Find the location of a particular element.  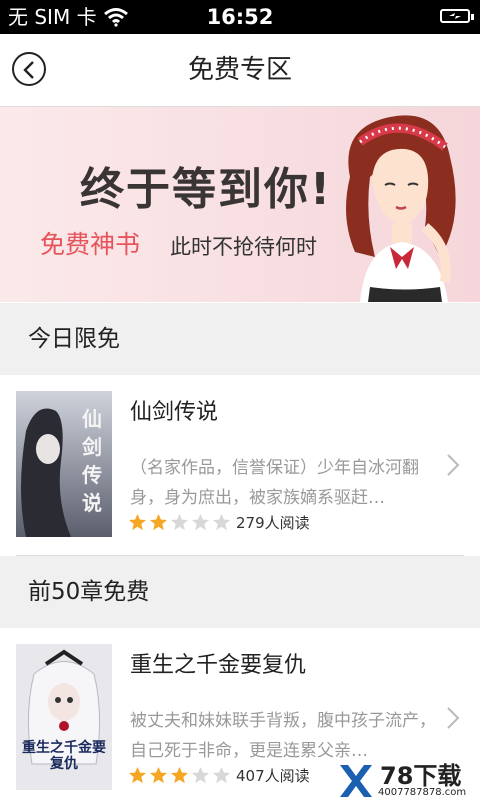

watermark-brand: 78下载 is located at coordinates (421, 776).